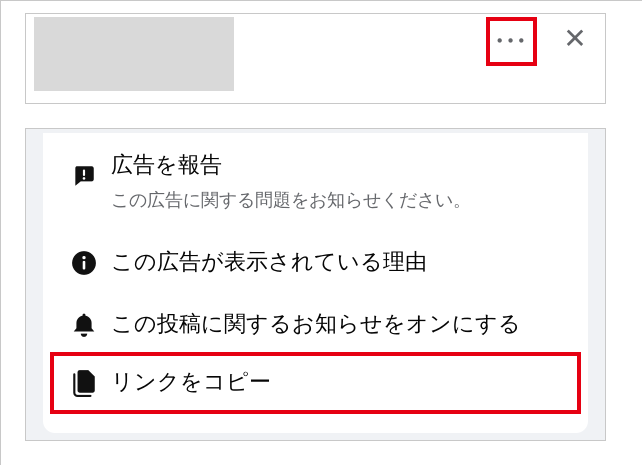  What do you see at coordinates (316, 325) in the screenshot?
I see `menu-item-title: この投稿に関するお知らせをオンにする` at bounding box center [316, 325].